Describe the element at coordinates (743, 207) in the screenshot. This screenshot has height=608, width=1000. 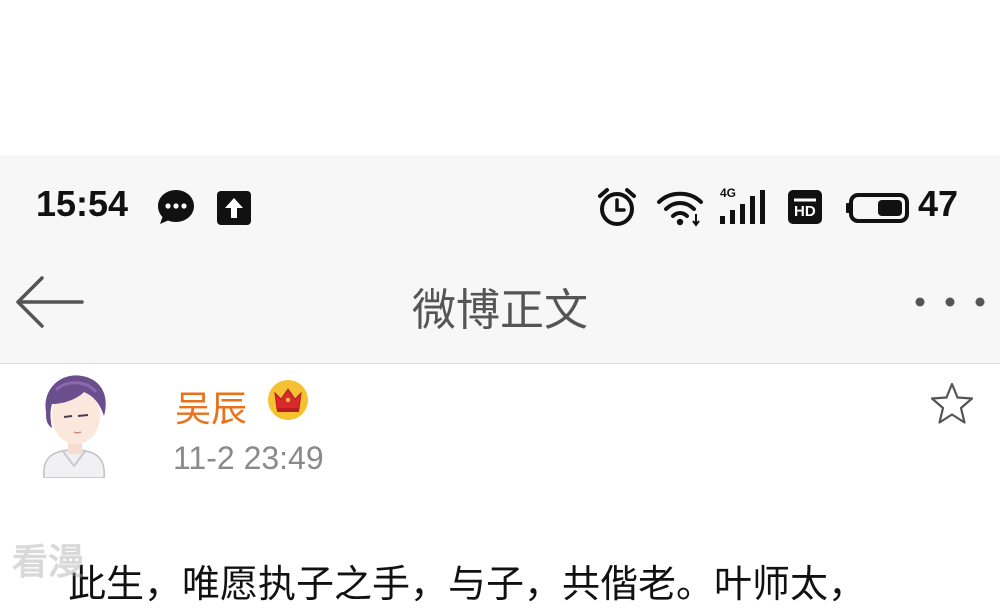
I see `signal-icon: 4G` at that location.